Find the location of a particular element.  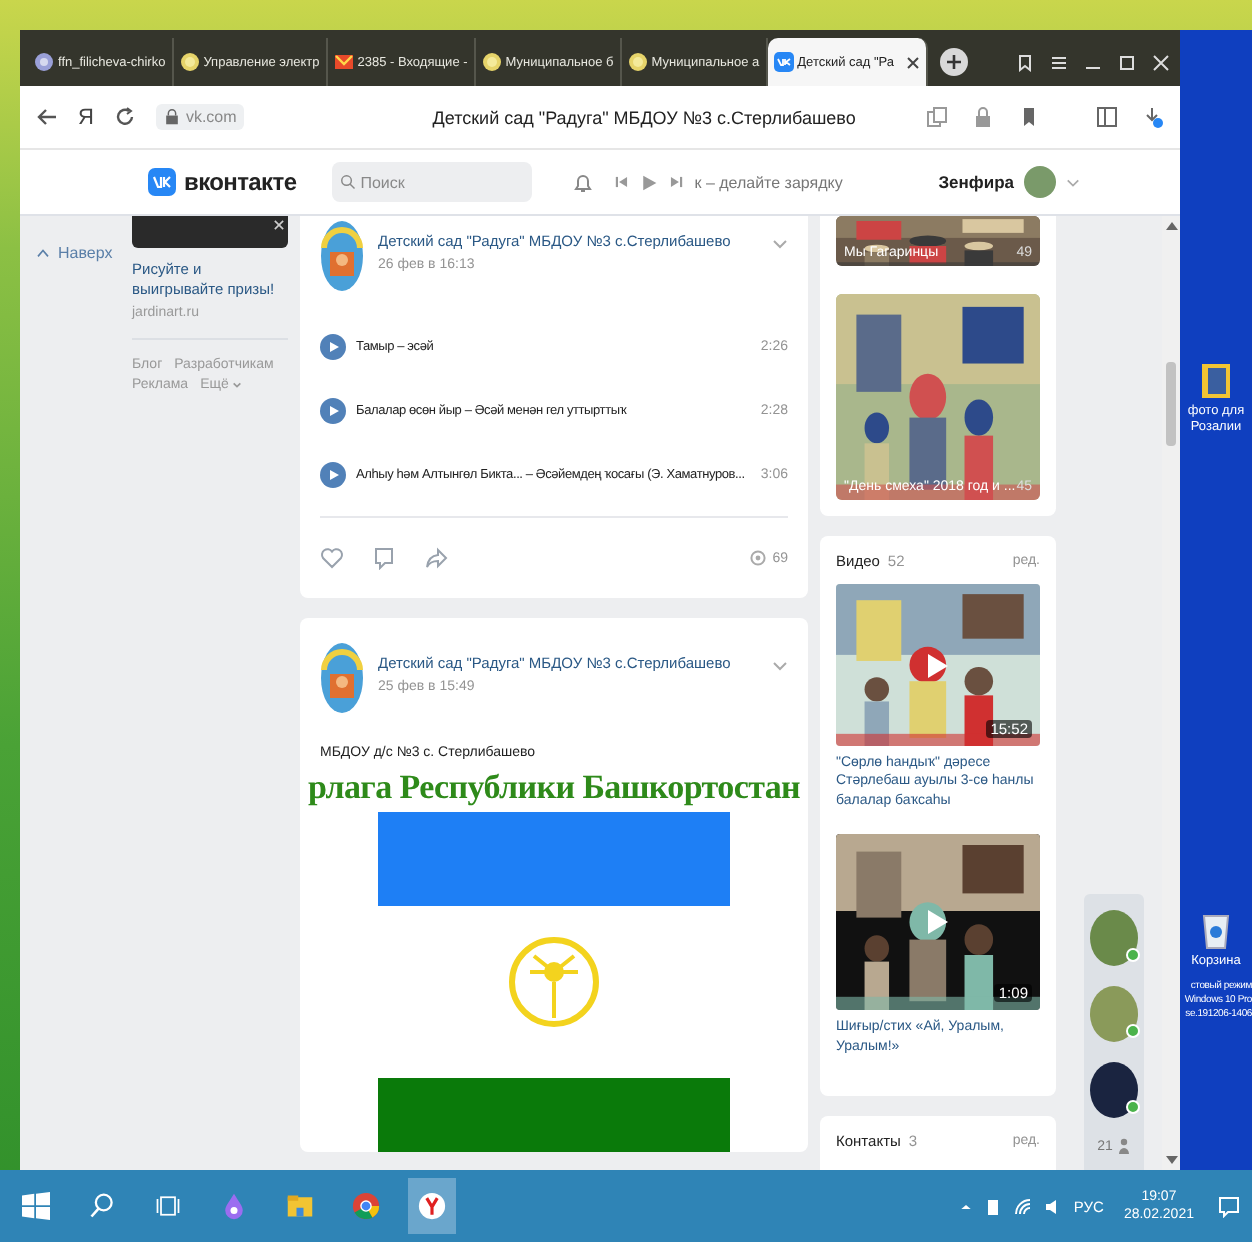

image-heading: рлага Республики Башкортостан is located at coordinates (554, 788).